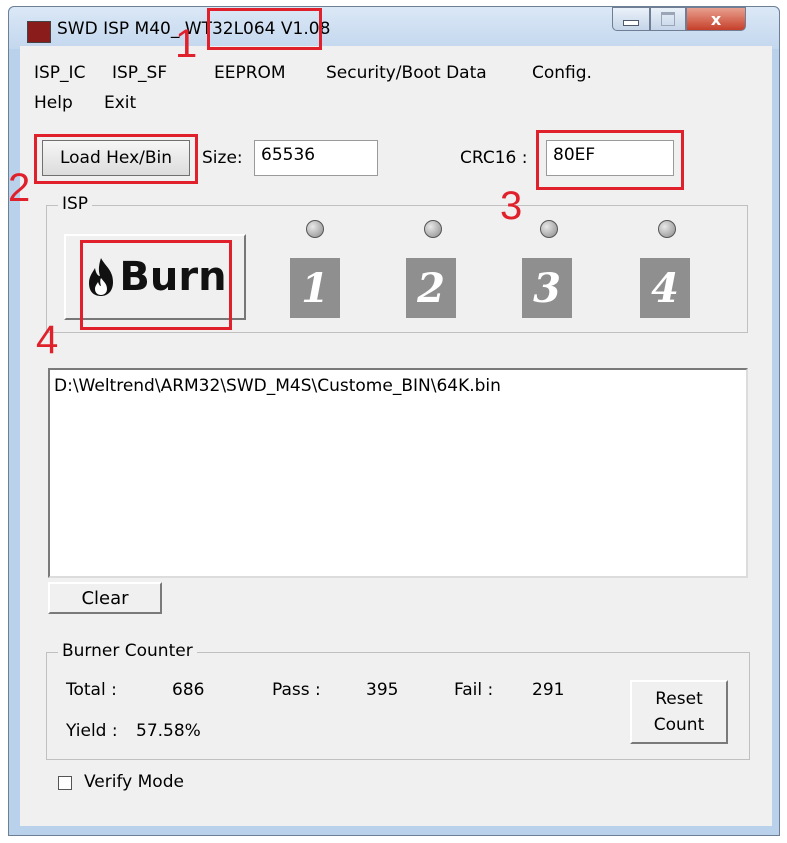  I want to click on annotation-marker-1: 1, so click(186, 44).